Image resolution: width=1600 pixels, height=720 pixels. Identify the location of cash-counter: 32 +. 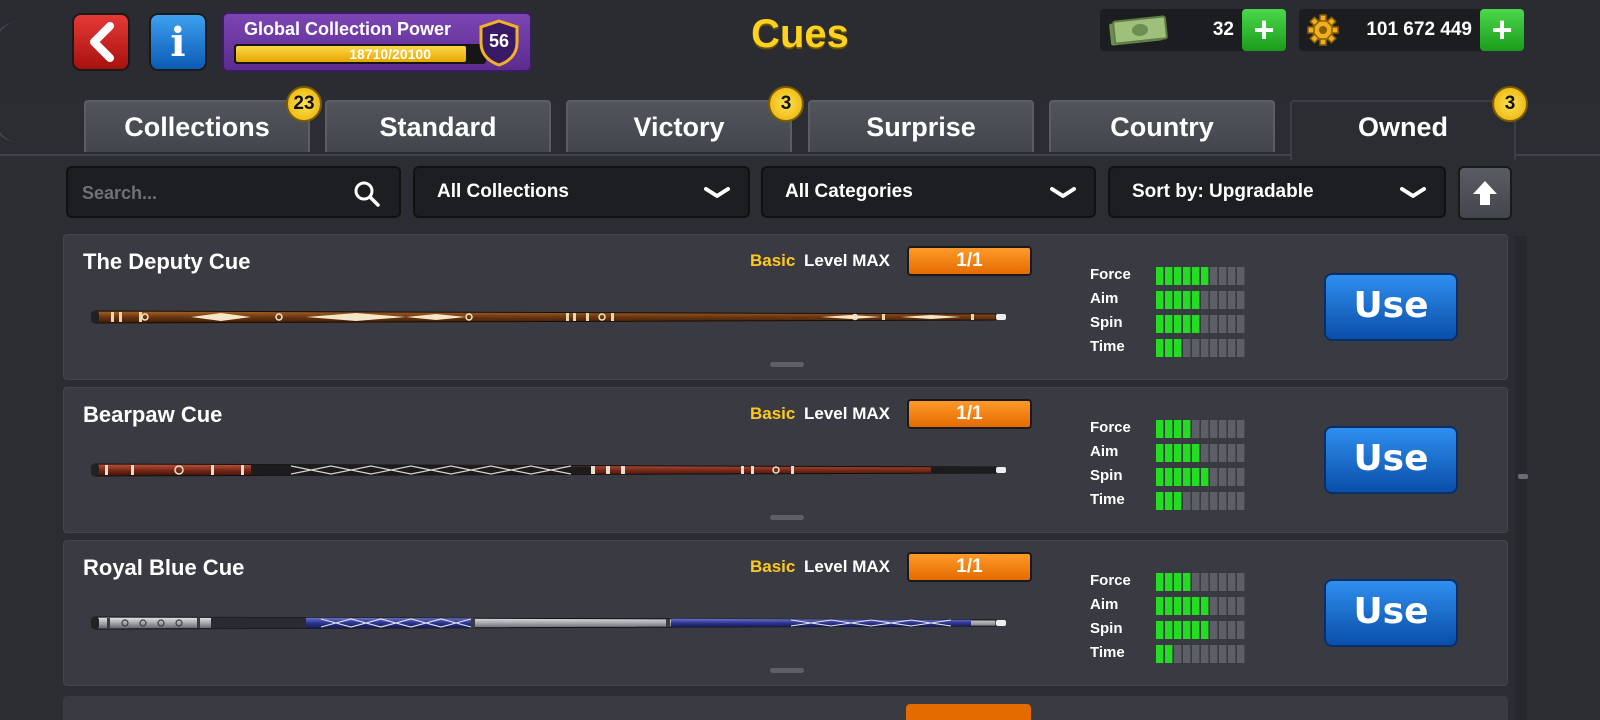
(1193, 30).